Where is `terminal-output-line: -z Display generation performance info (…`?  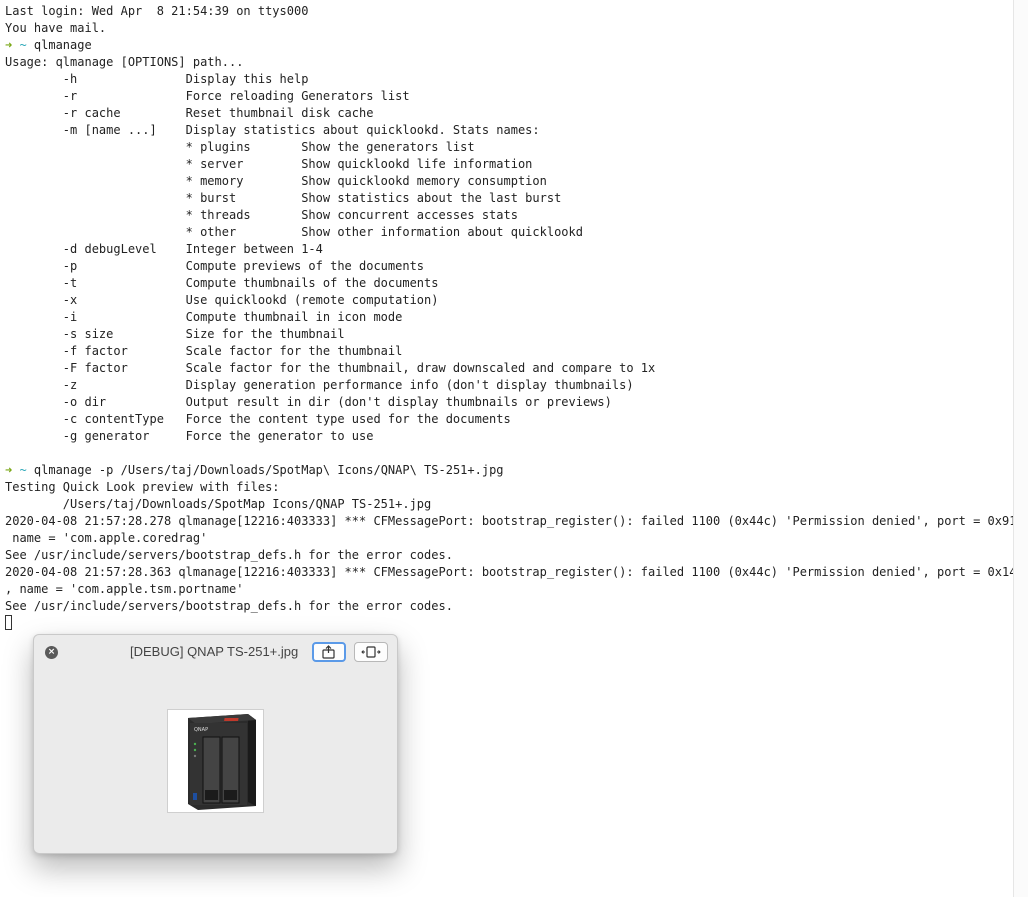
terminal-output-line: -z Display generation performance info (… is located at coordinates (319, 385).